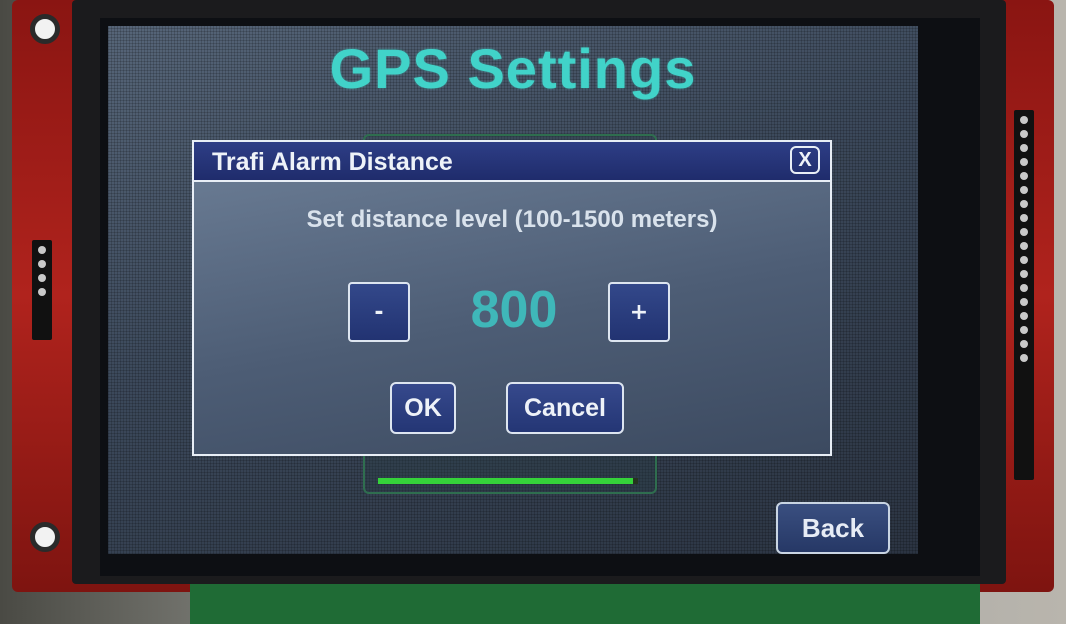 The height and width of the screenshot is (624, 1066). I want to click on cancel-button: Cancel, so click(565, 408).